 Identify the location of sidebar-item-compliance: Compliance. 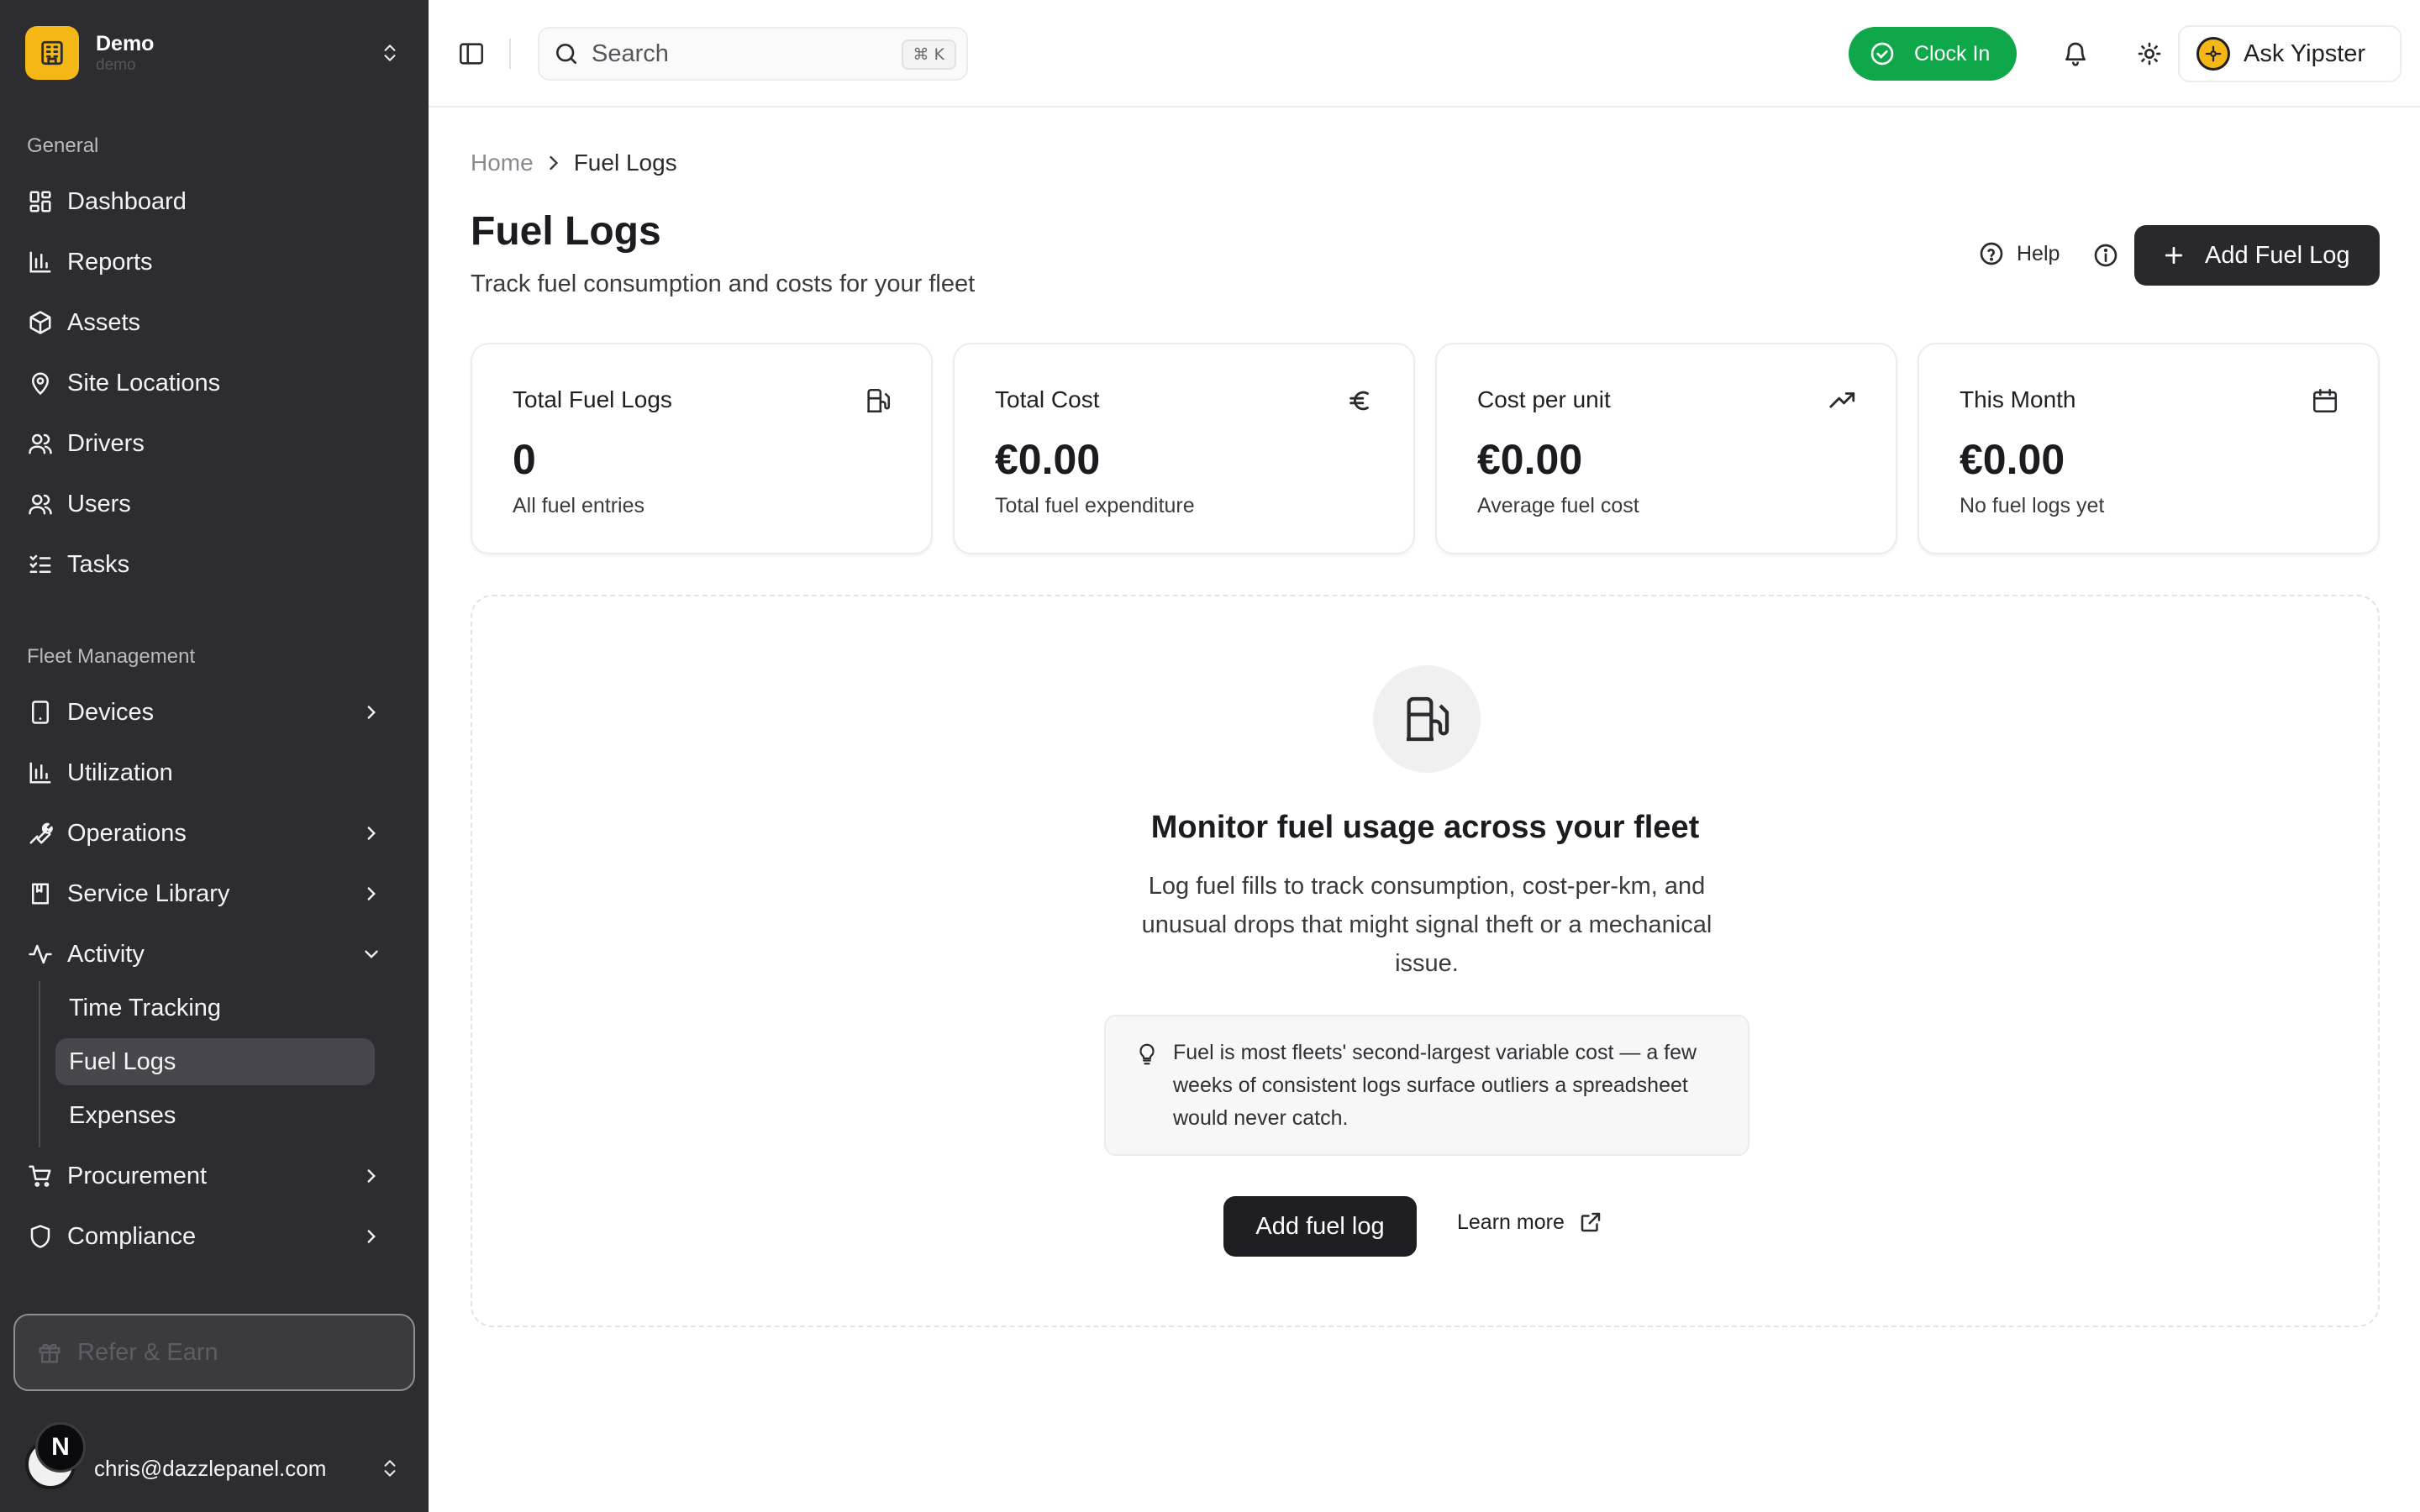
(210, 1236).